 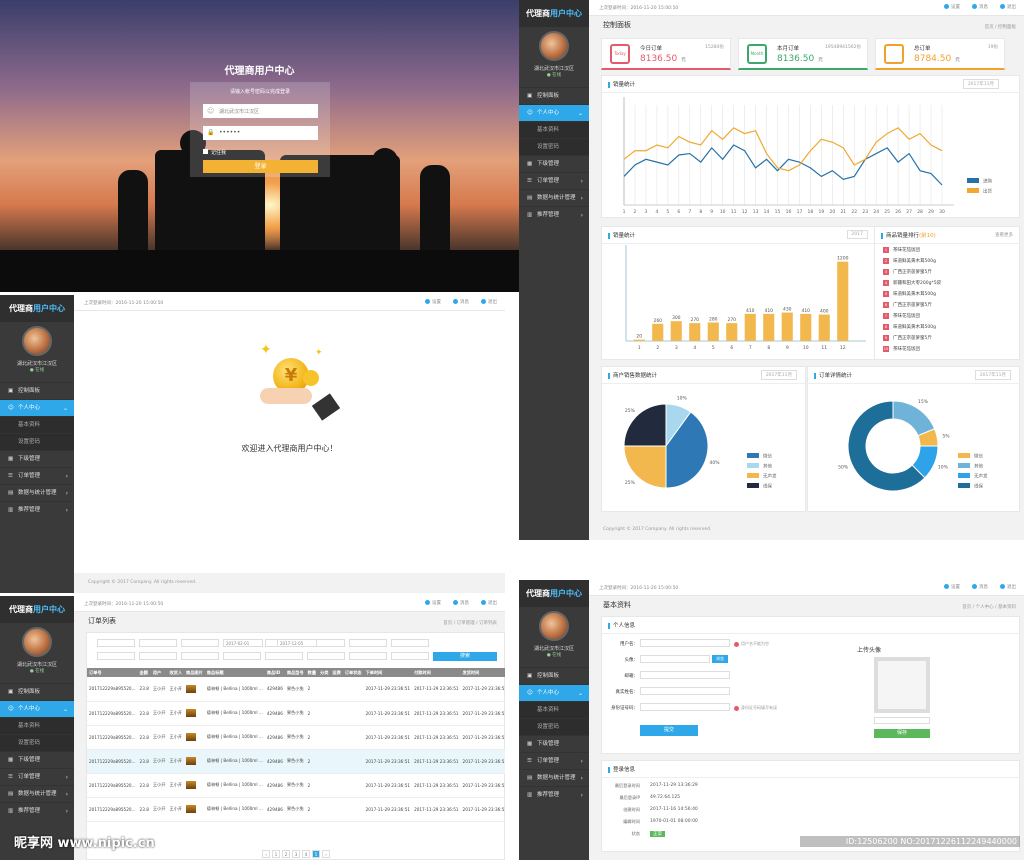 What do you see at coordinates (194, 672) in the screenshot?
I see `column-header: 商品图片` at bounding box center [194, 672].